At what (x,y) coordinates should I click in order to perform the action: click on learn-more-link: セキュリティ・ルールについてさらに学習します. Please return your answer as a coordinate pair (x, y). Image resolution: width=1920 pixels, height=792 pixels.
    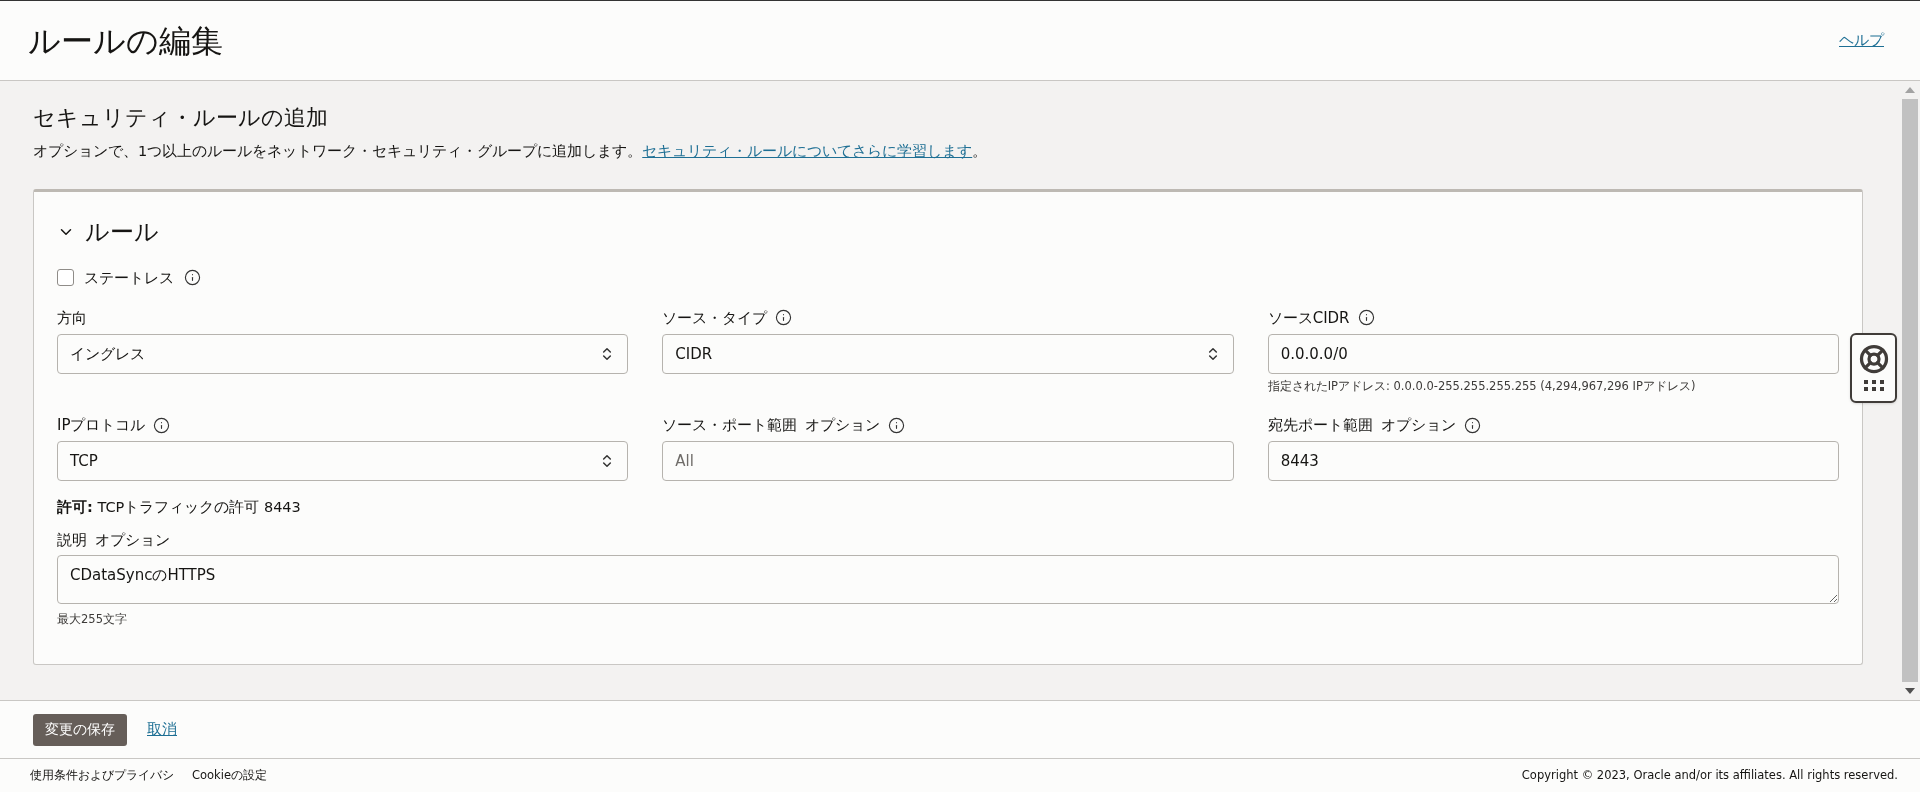
    Looking at the image, I should click on (807, 151).